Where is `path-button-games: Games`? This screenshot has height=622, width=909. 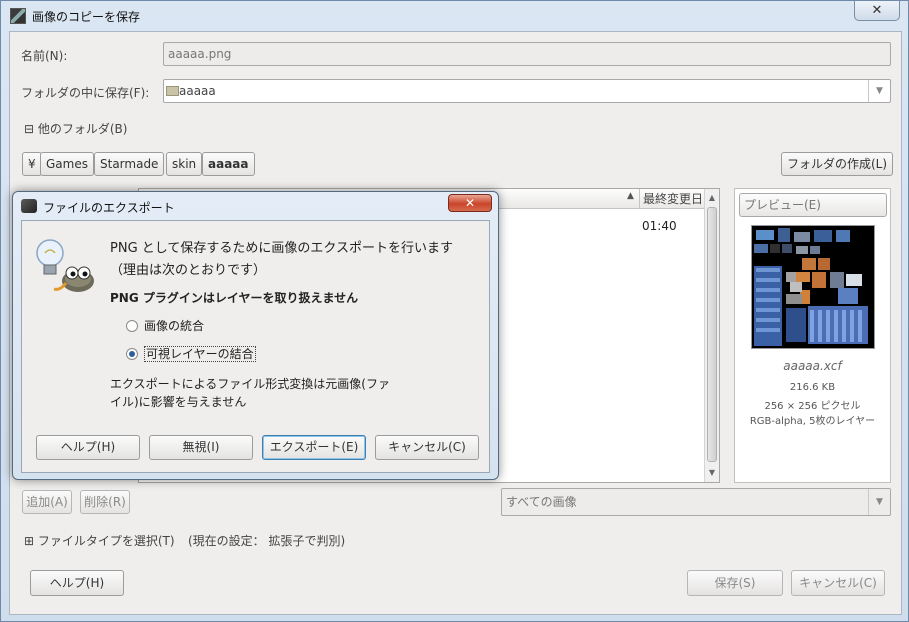 path-button-games: Games is located at coordinates (67, 164).